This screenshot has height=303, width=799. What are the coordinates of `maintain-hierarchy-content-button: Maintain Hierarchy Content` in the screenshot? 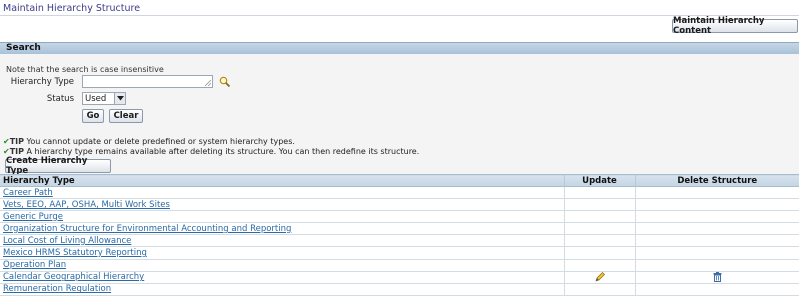 It's located at (735, 26).